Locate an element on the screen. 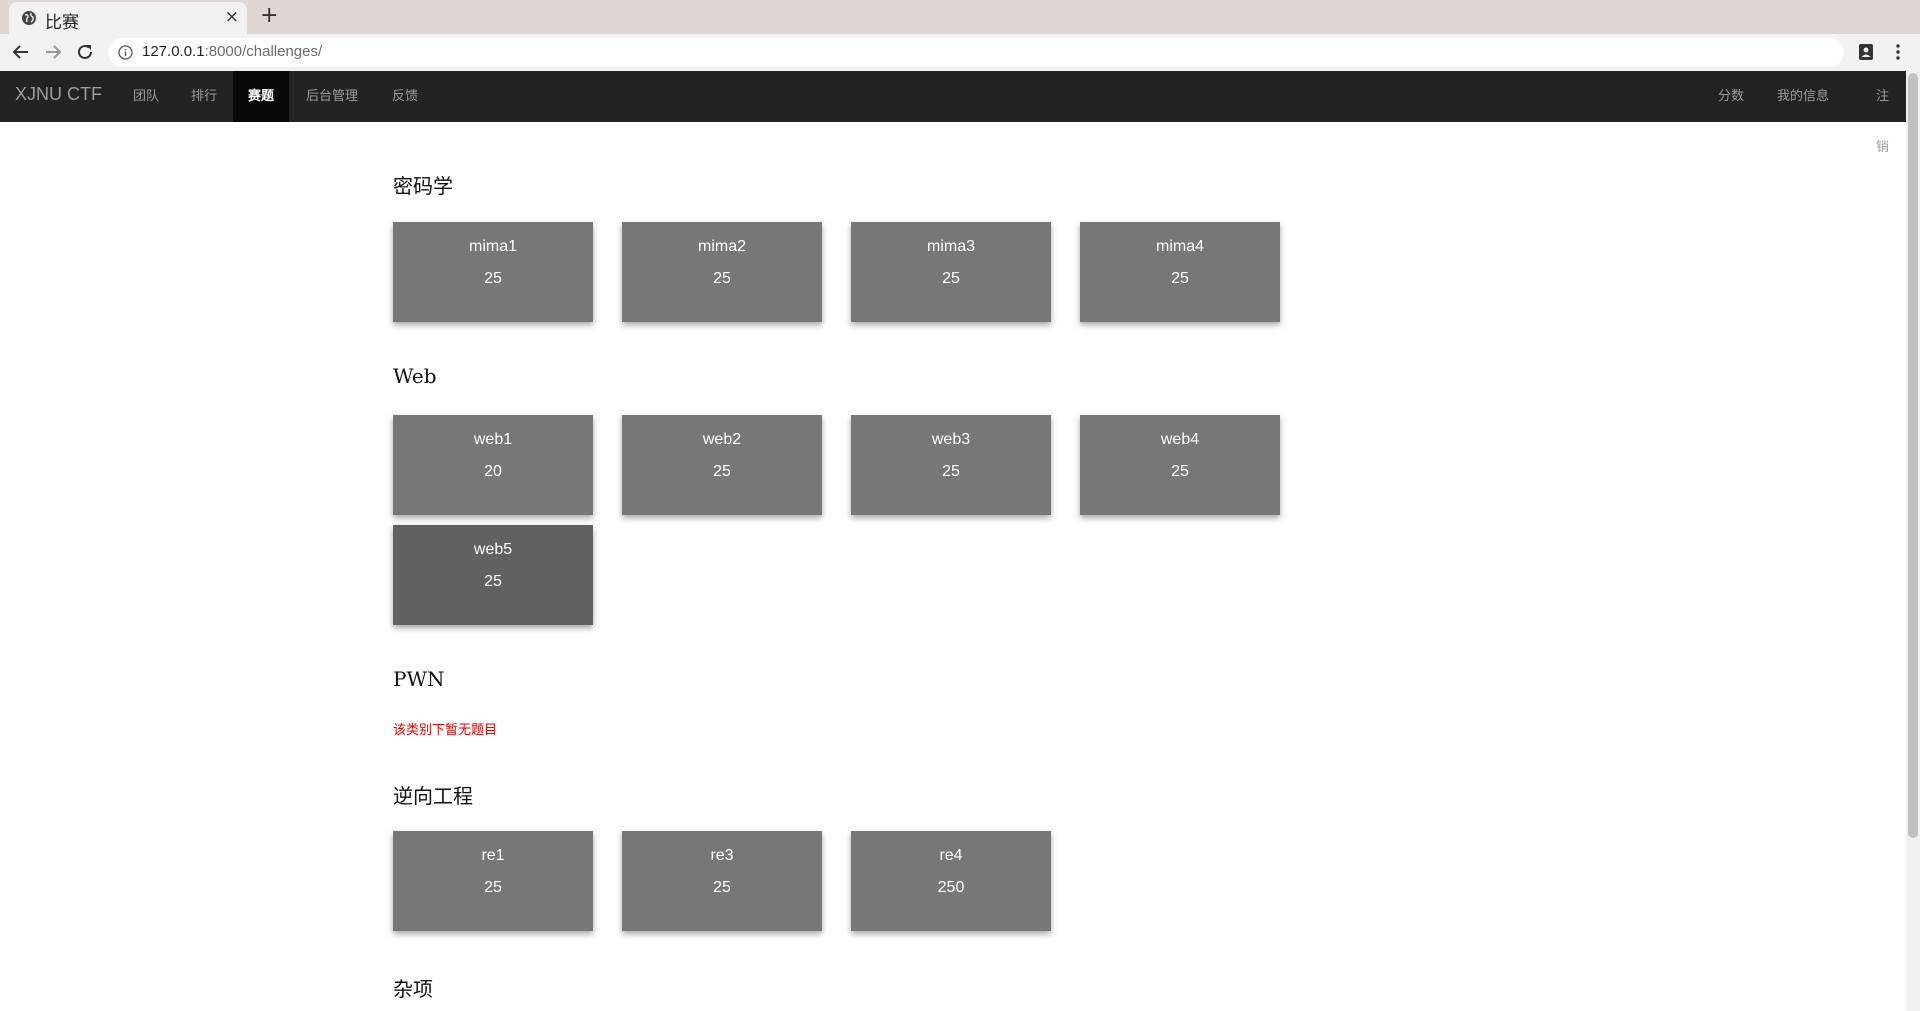  browser-toolbar: 127.0.0.1:8000/challenges/ is located at coordinates (960, 52).